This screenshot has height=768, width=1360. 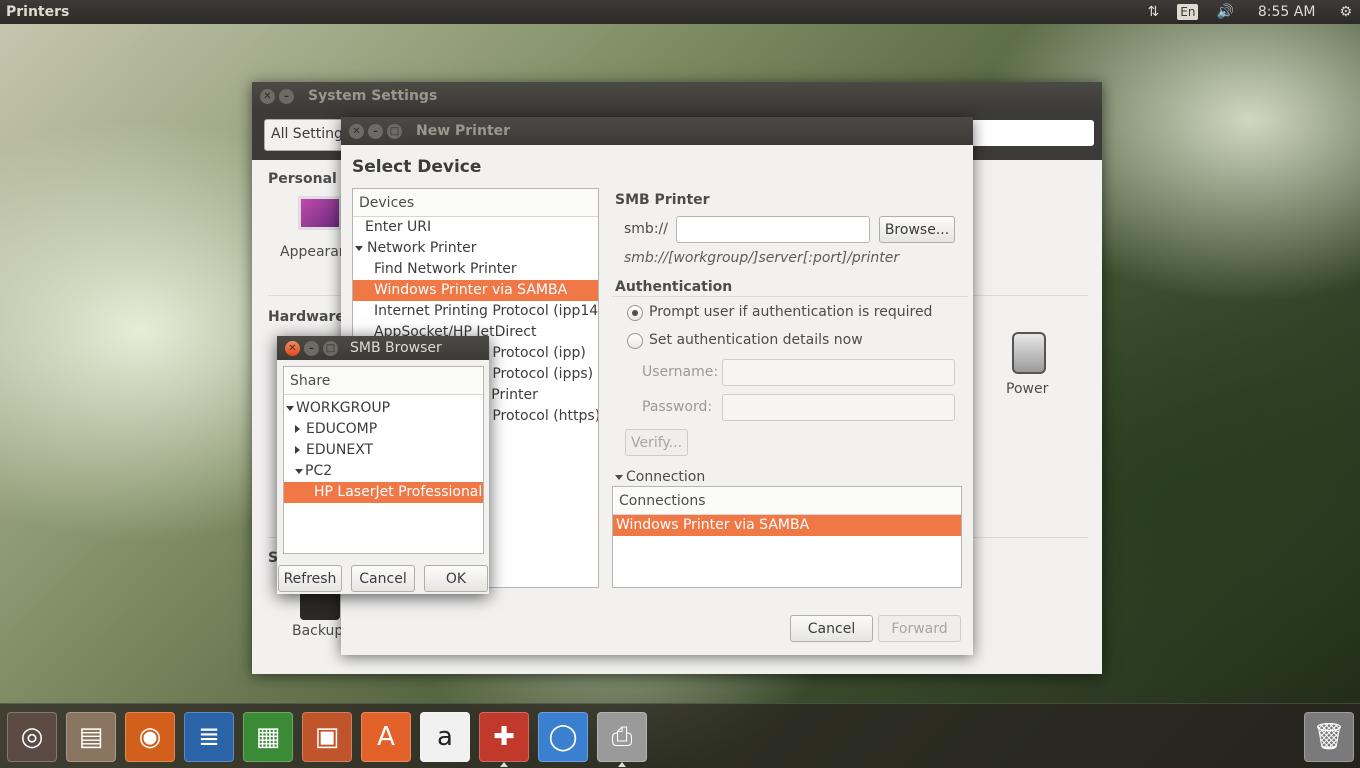 What do you see at coordinates (327, 737) in the screenshot?
I see `impress-icon: ▣` at bounding box center [327, 737].